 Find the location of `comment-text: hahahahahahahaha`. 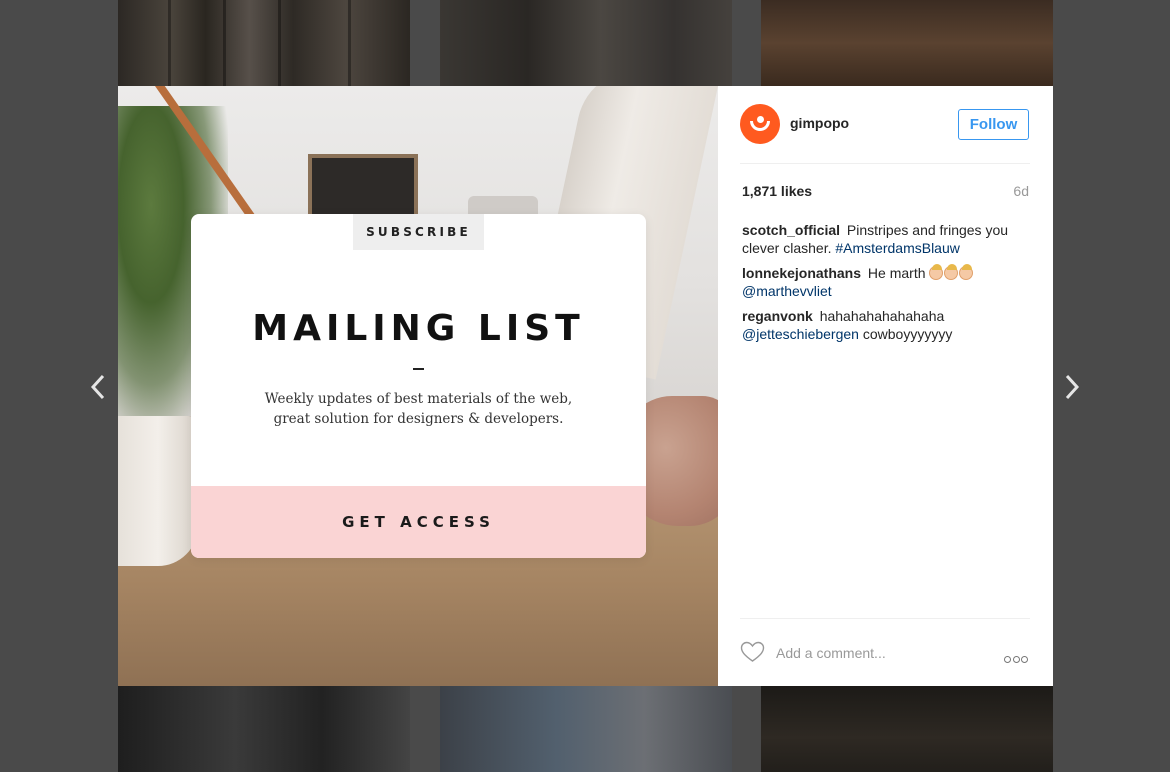

comment-text: hahahahahahahaha is located at coordinates (882, 316).